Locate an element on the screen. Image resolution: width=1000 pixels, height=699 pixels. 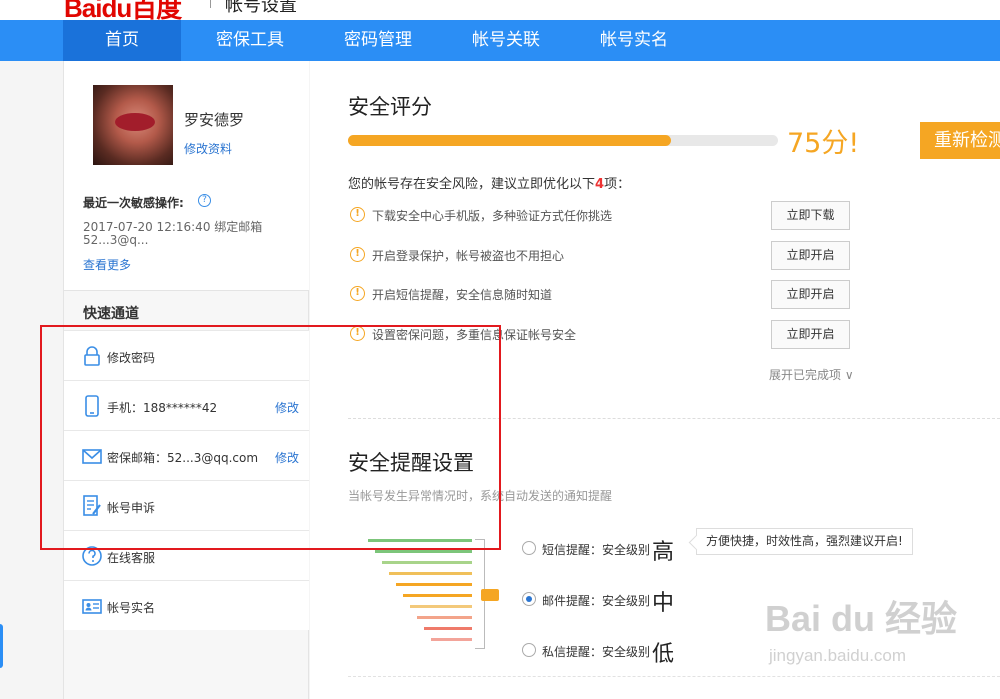
quick-item-label: 修改密码 is located at coordinates (131, 358).